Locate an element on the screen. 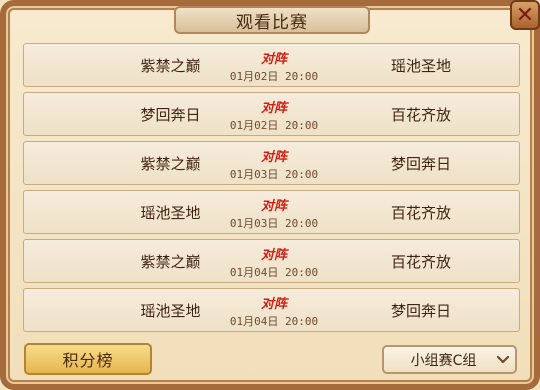 The width and height of the screenshot is (540, 390). match-row: 瑶池圣地 对阵 01月04日 20:00 梦回奔日 is located at coordinates (271, 310).